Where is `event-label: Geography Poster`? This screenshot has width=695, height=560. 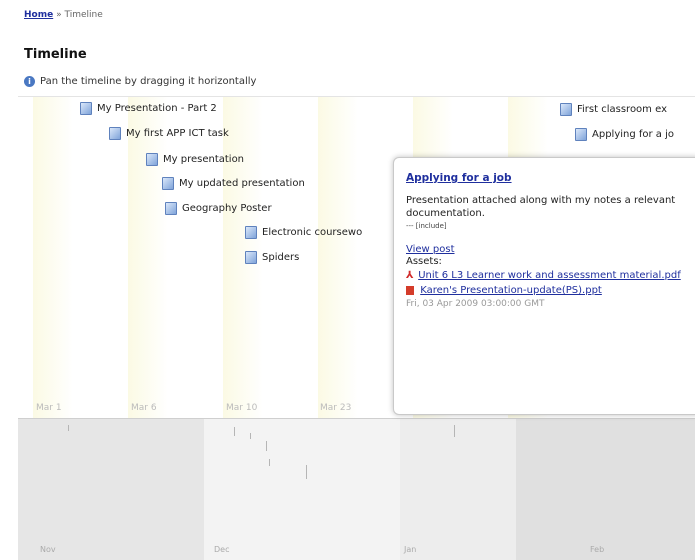 event-label: Geography Poster is located at coordinates (227, 208).